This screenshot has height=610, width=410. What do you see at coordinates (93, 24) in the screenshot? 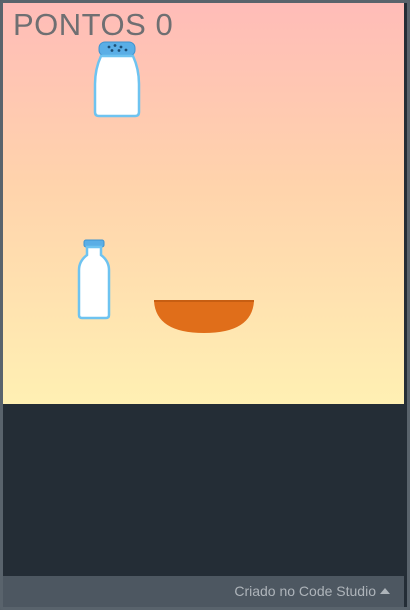
I see `score-label: PONTOS 0` at bounding box center [93, 24].